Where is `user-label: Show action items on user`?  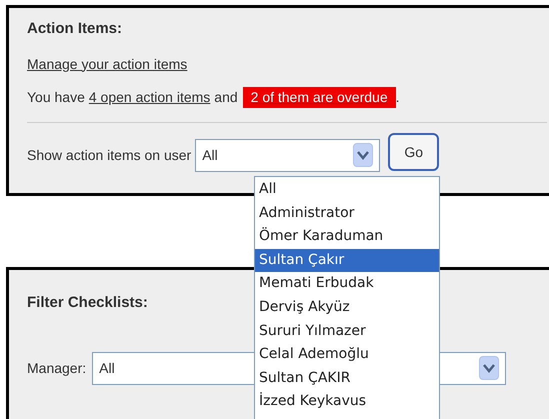 user-label: Show action items on user is located at coordinates (109, 155).